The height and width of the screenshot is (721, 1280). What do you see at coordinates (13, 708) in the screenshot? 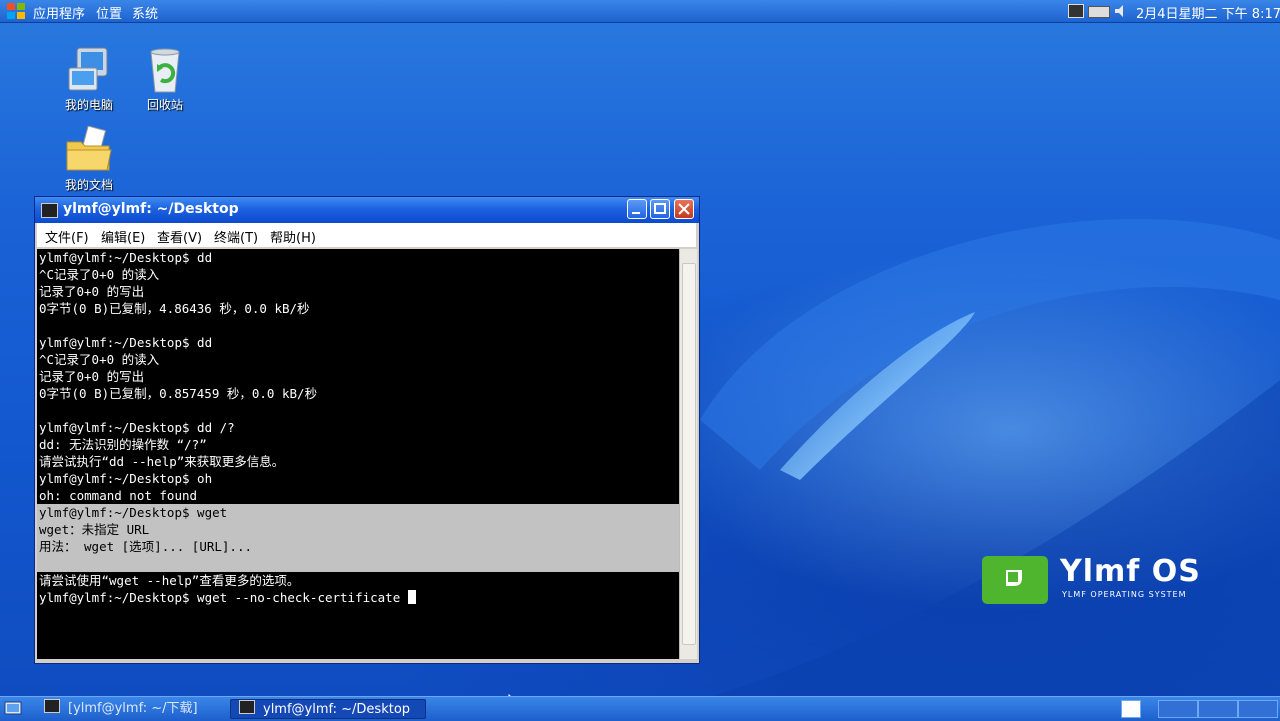
I see `show-desktop-icon` at bounding box center [13, 708].